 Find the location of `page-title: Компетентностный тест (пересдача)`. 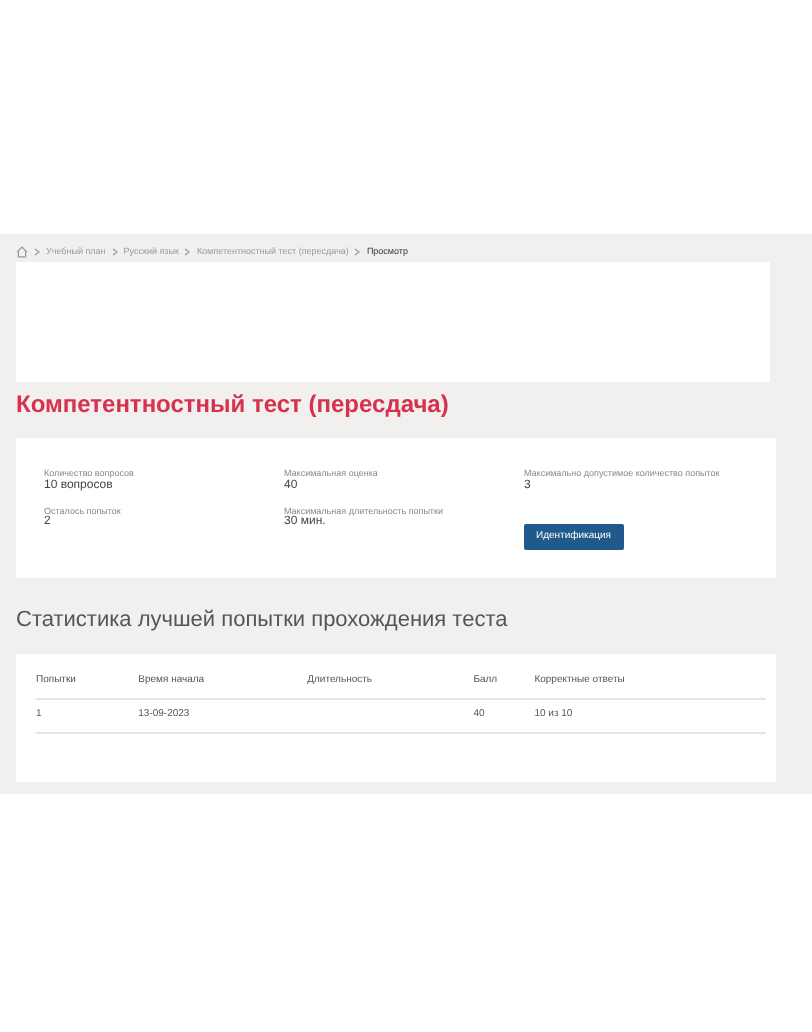

page-title: Компетентностный тест (пересдача) is located at coordinates (233, 405).